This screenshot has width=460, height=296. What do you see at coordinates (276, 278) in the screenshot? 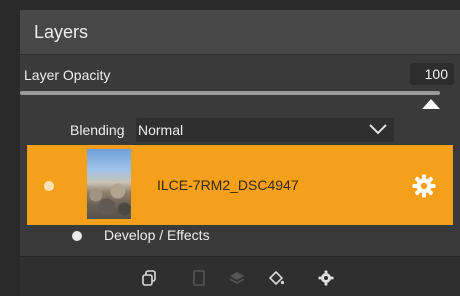
I see `fill-bucket-icon` at bounding box center [276, 278].